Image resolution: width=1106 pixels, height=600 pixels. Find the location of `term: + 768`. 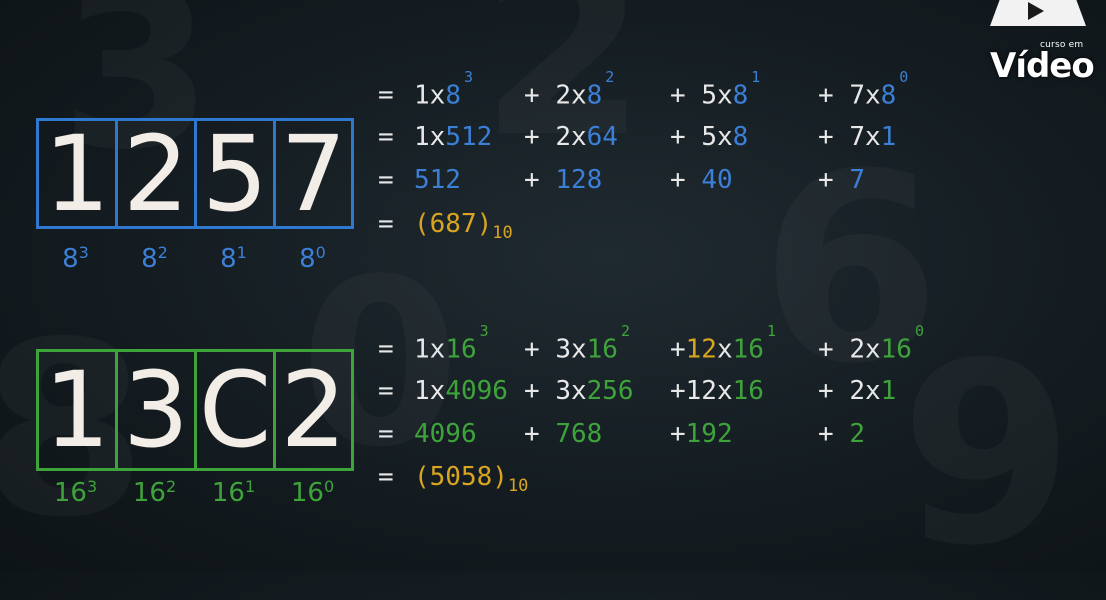

term: + 768 is located at coordinates (563, 434).